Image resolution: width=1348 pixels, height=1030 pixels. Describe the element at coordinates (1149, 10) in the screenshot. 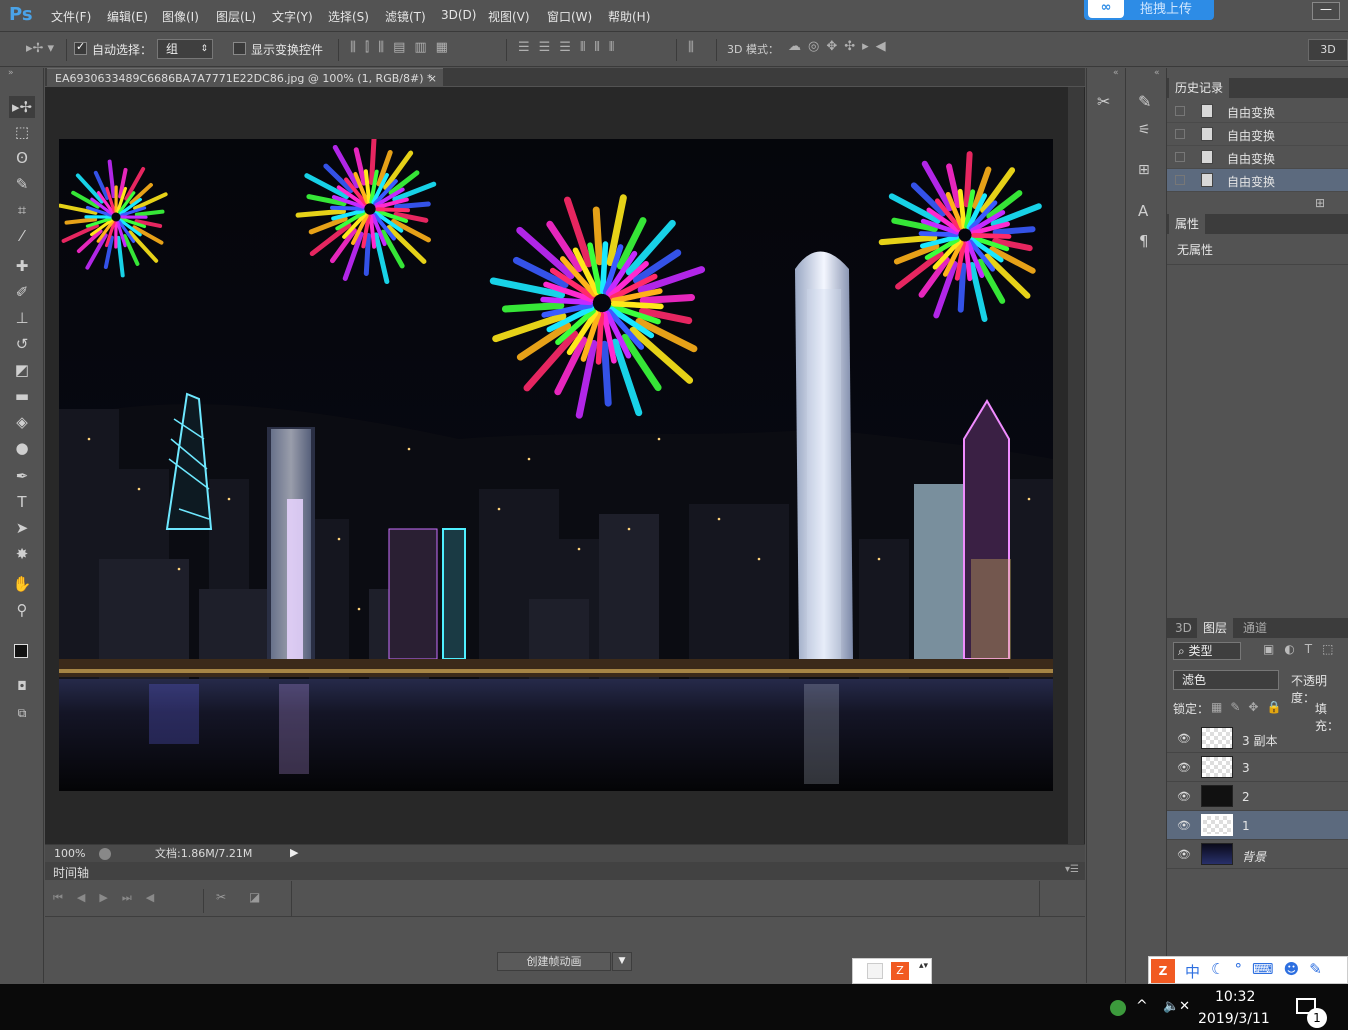

I see `upload-badge: ∞ 拖拽上传` at that location.